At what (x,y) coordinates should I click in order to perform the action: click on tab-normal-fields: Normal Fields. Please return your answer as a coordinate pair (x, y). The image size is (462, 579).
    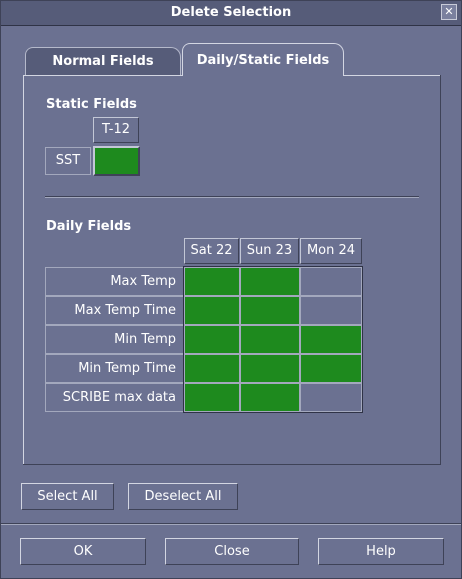
    Looking at the image, I should click on (103, 61).